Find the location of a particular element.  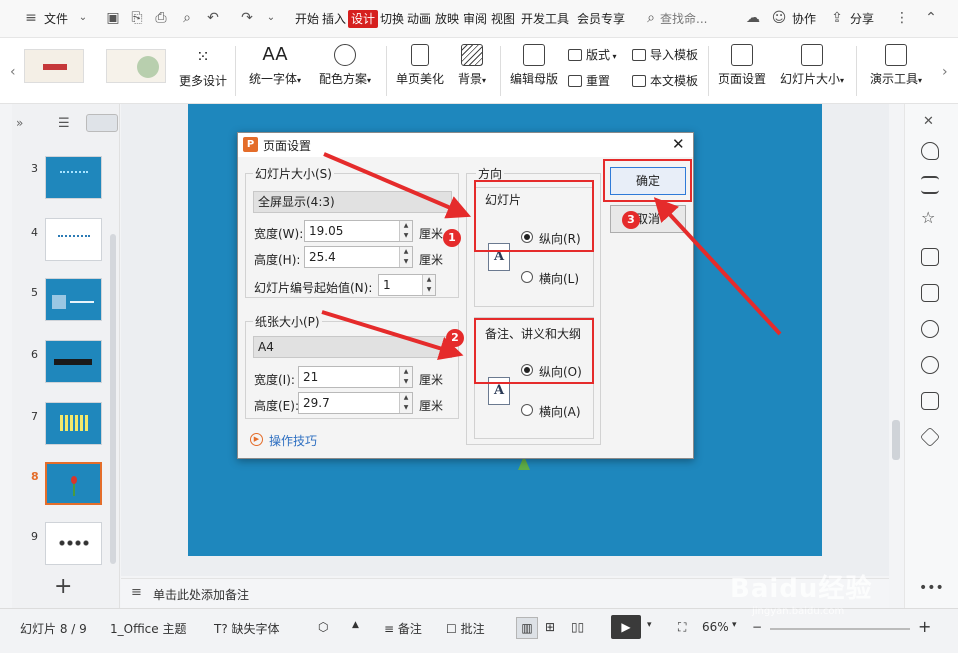

watermark-logo: Baidu经验 is located at coordinates (801, 589).